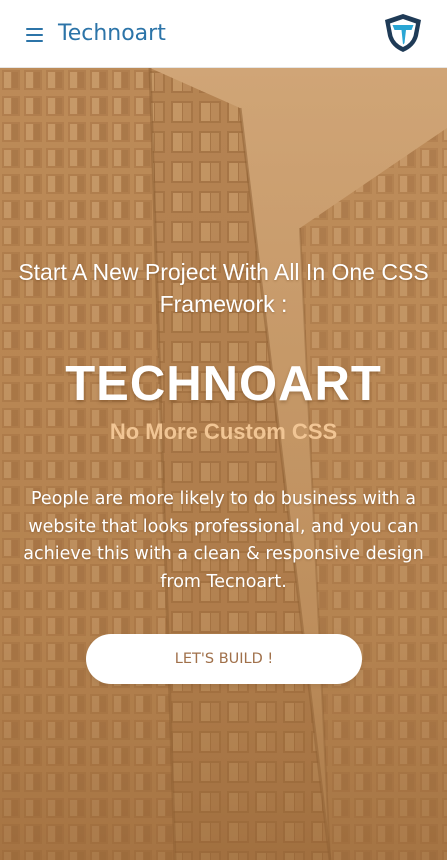 The width and height of the screenshot is (447, 860). I want to click on hero-tagline: No More Custom CSS, so click(223, 431).